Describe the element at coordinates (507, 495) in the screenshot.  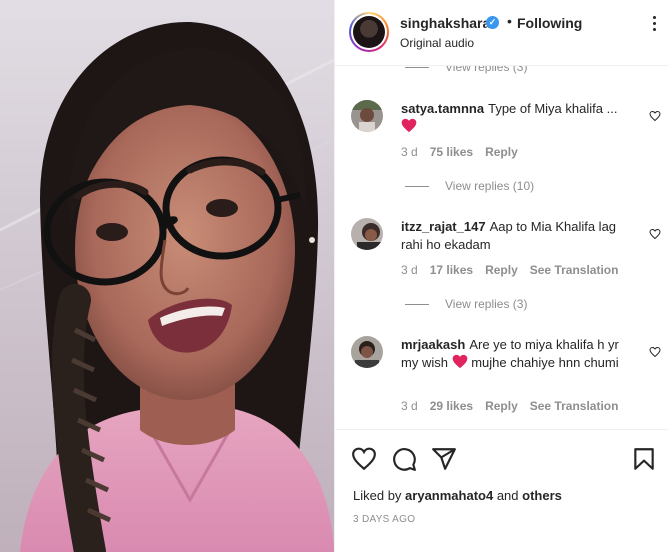
I see `liked-by-and: and` at that location.